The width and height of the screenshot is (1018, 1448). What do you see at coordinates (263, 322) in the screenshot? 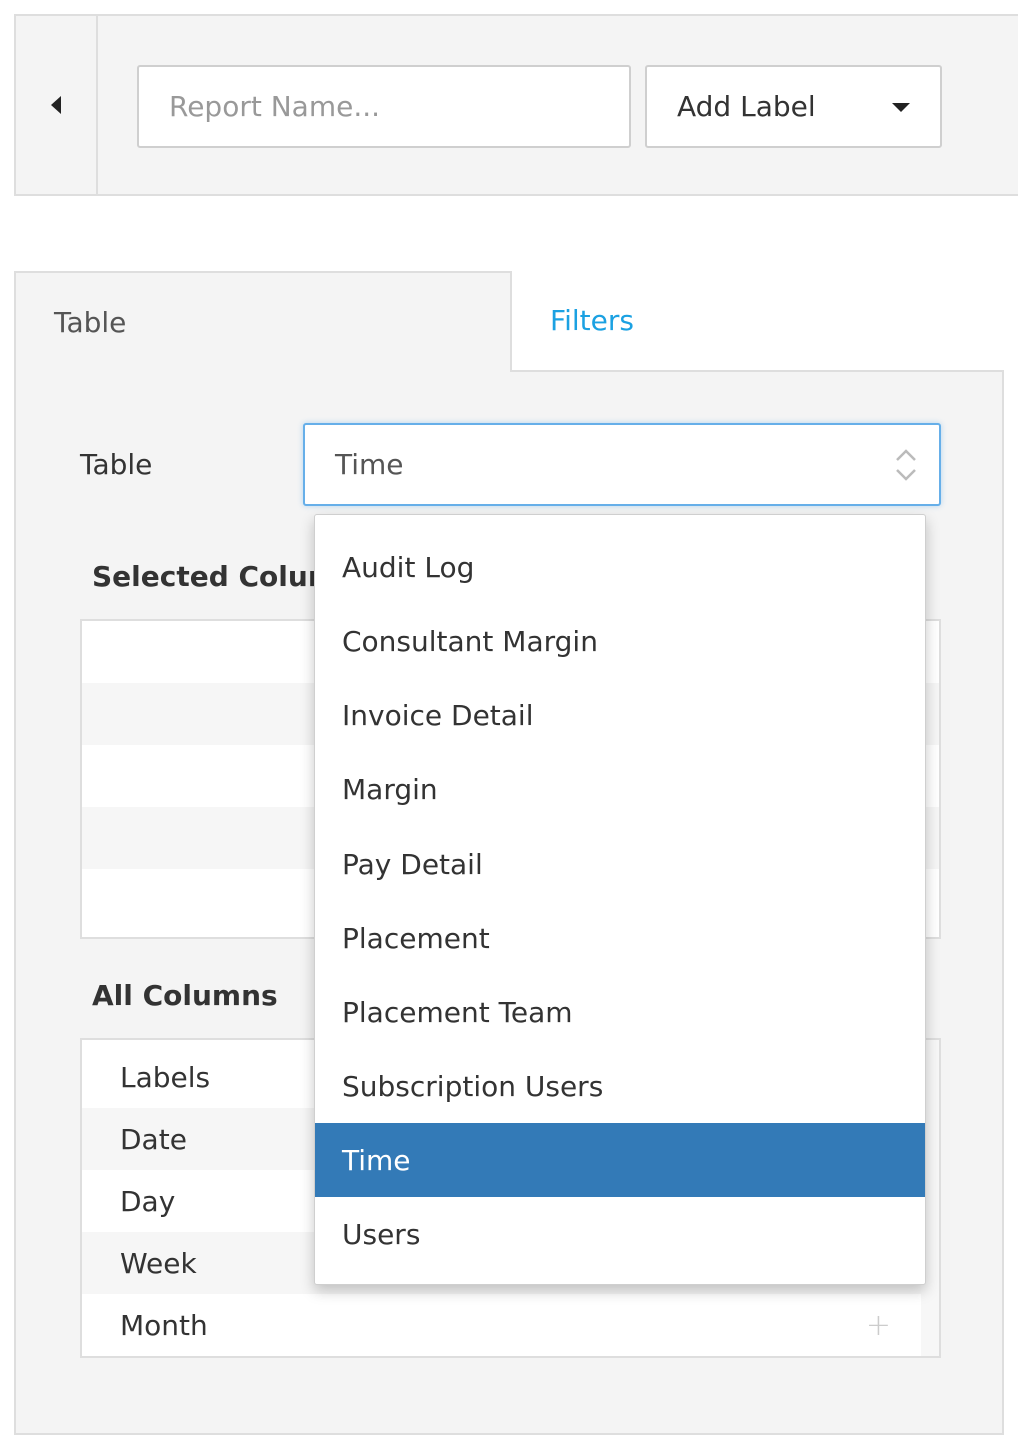
I see `tab-table: Table` at bounding box center [263, 322].